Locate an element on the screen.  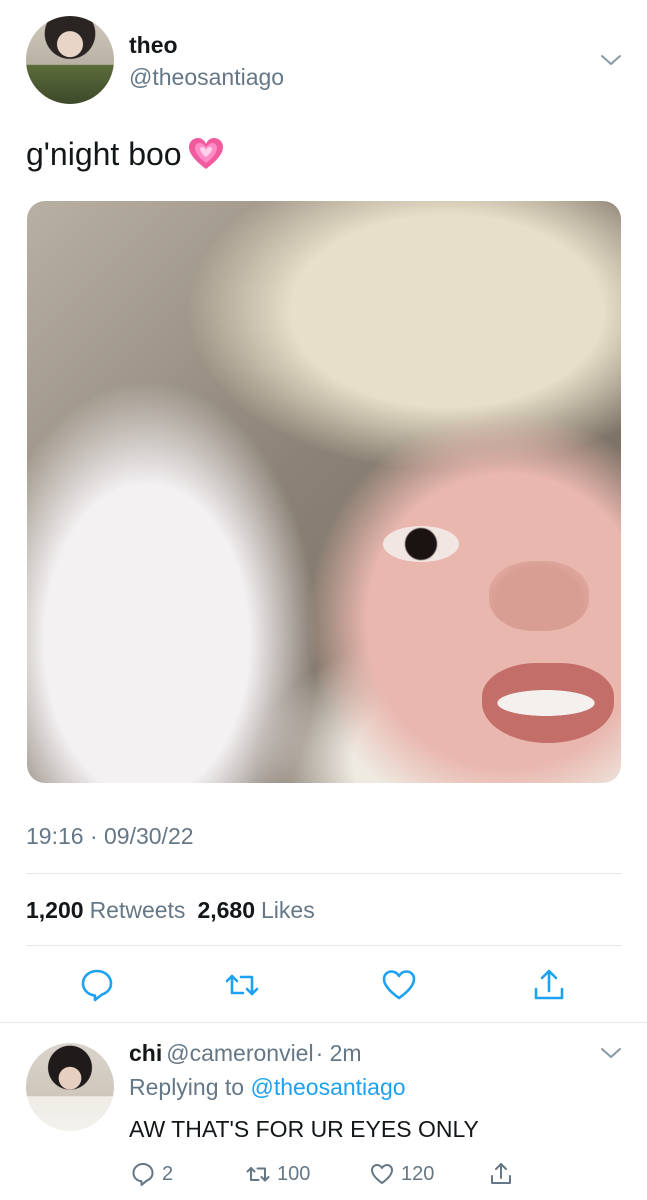
reply-author-handle: @cameronviel is located at coordinates (239, 1053).